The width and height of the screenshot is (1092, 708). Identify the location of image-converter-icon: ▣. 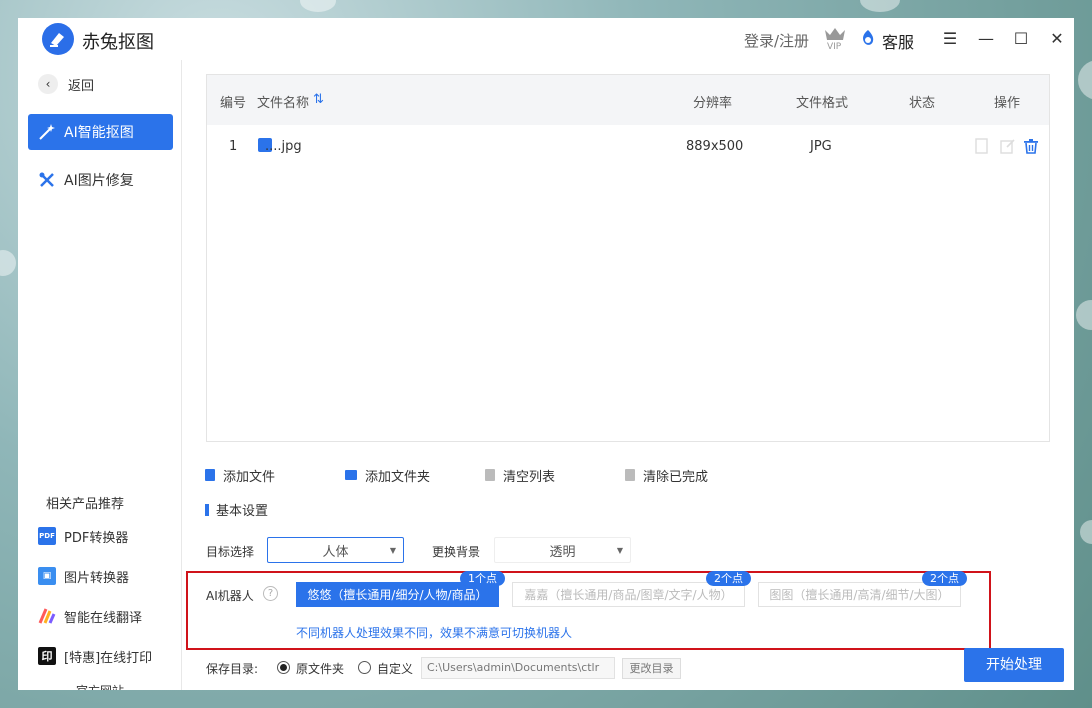
(47, 576).